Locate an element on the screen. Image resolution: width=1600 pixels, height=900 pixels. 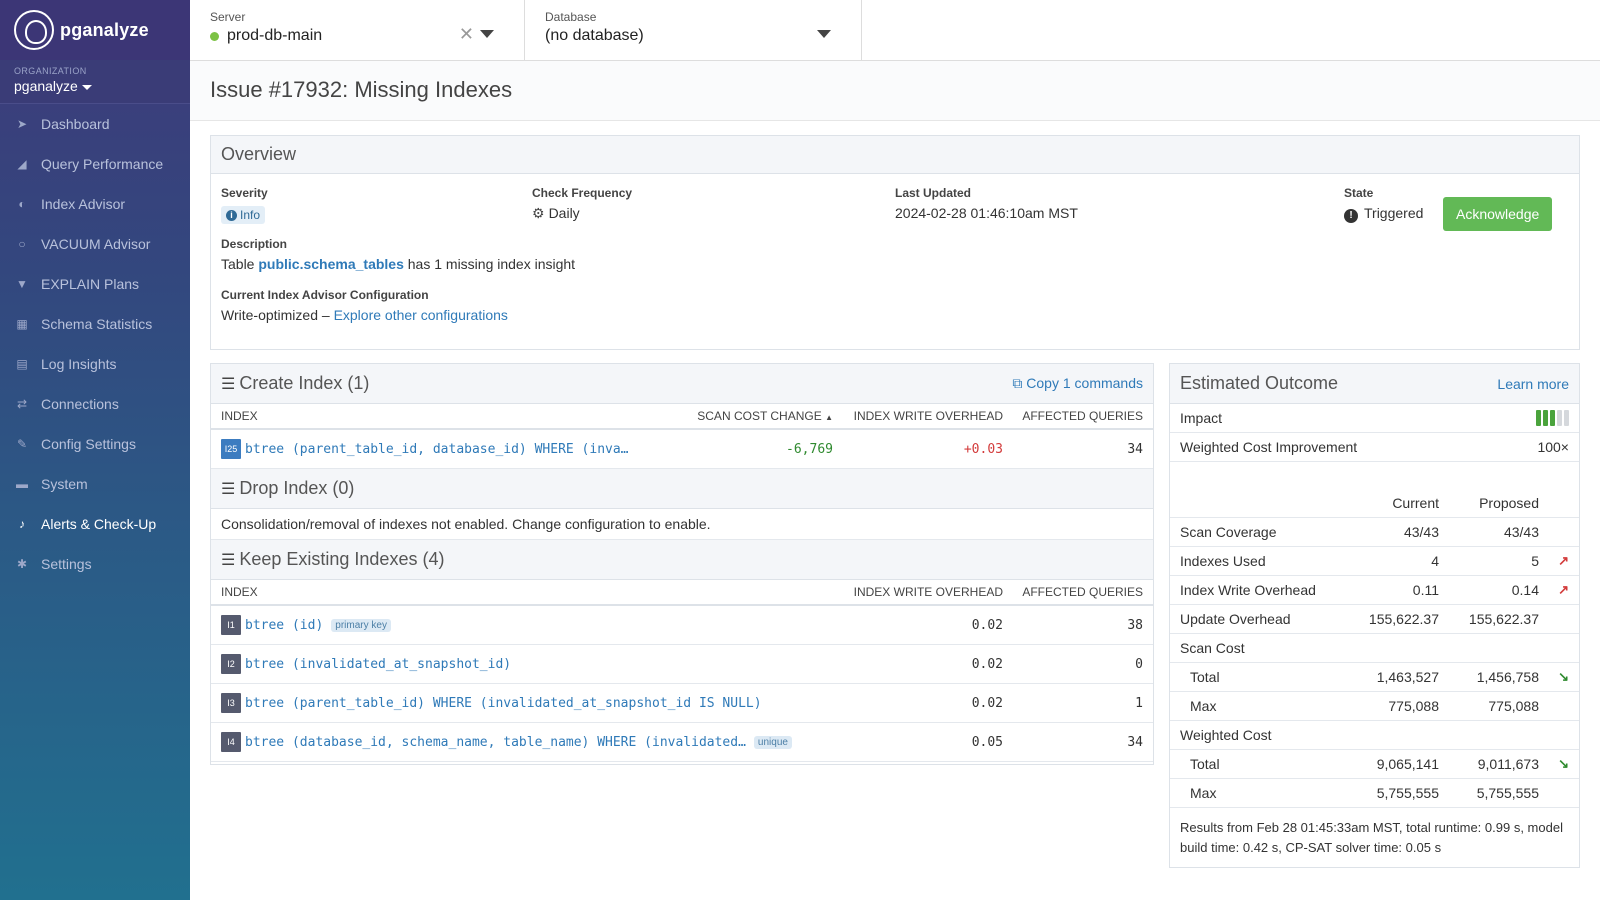
severity-label: Severity is located at coordinates (244, 193).